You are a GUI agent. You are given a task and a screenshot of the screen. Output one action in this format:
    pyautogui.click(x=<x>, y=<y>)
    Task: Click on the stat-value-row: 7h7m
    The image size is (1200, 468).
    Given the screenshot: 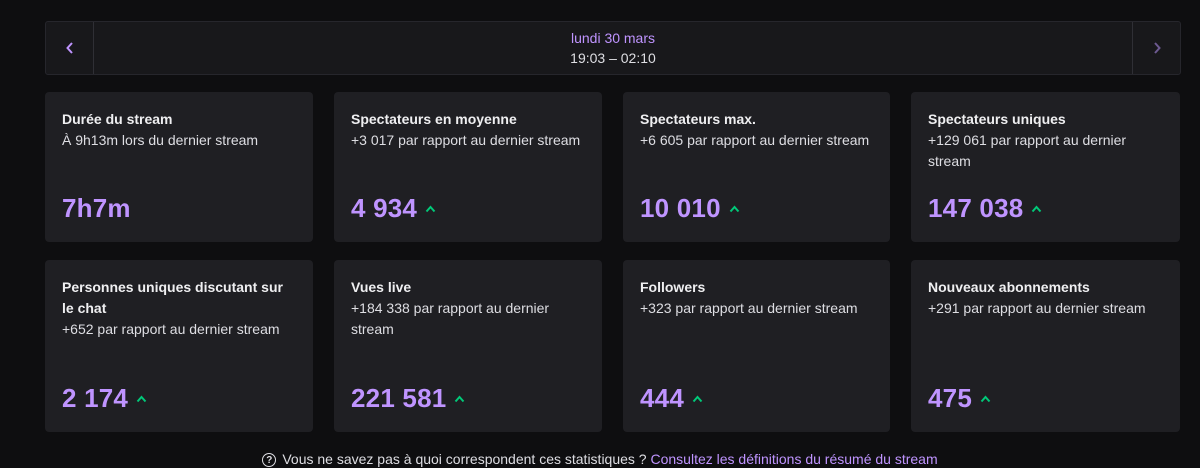 What is the action you would take?
    pyautogui.click(x=96, y=208)
    